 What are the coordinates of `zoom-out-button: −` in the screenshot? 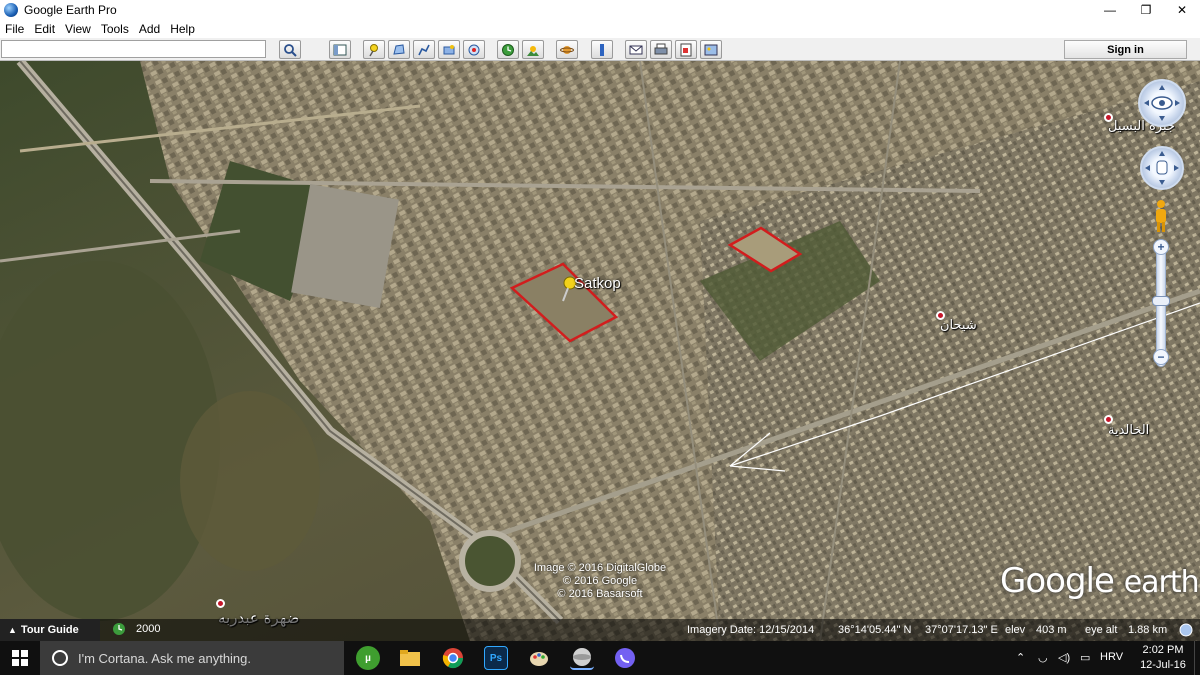 It's located at (1161, 357).